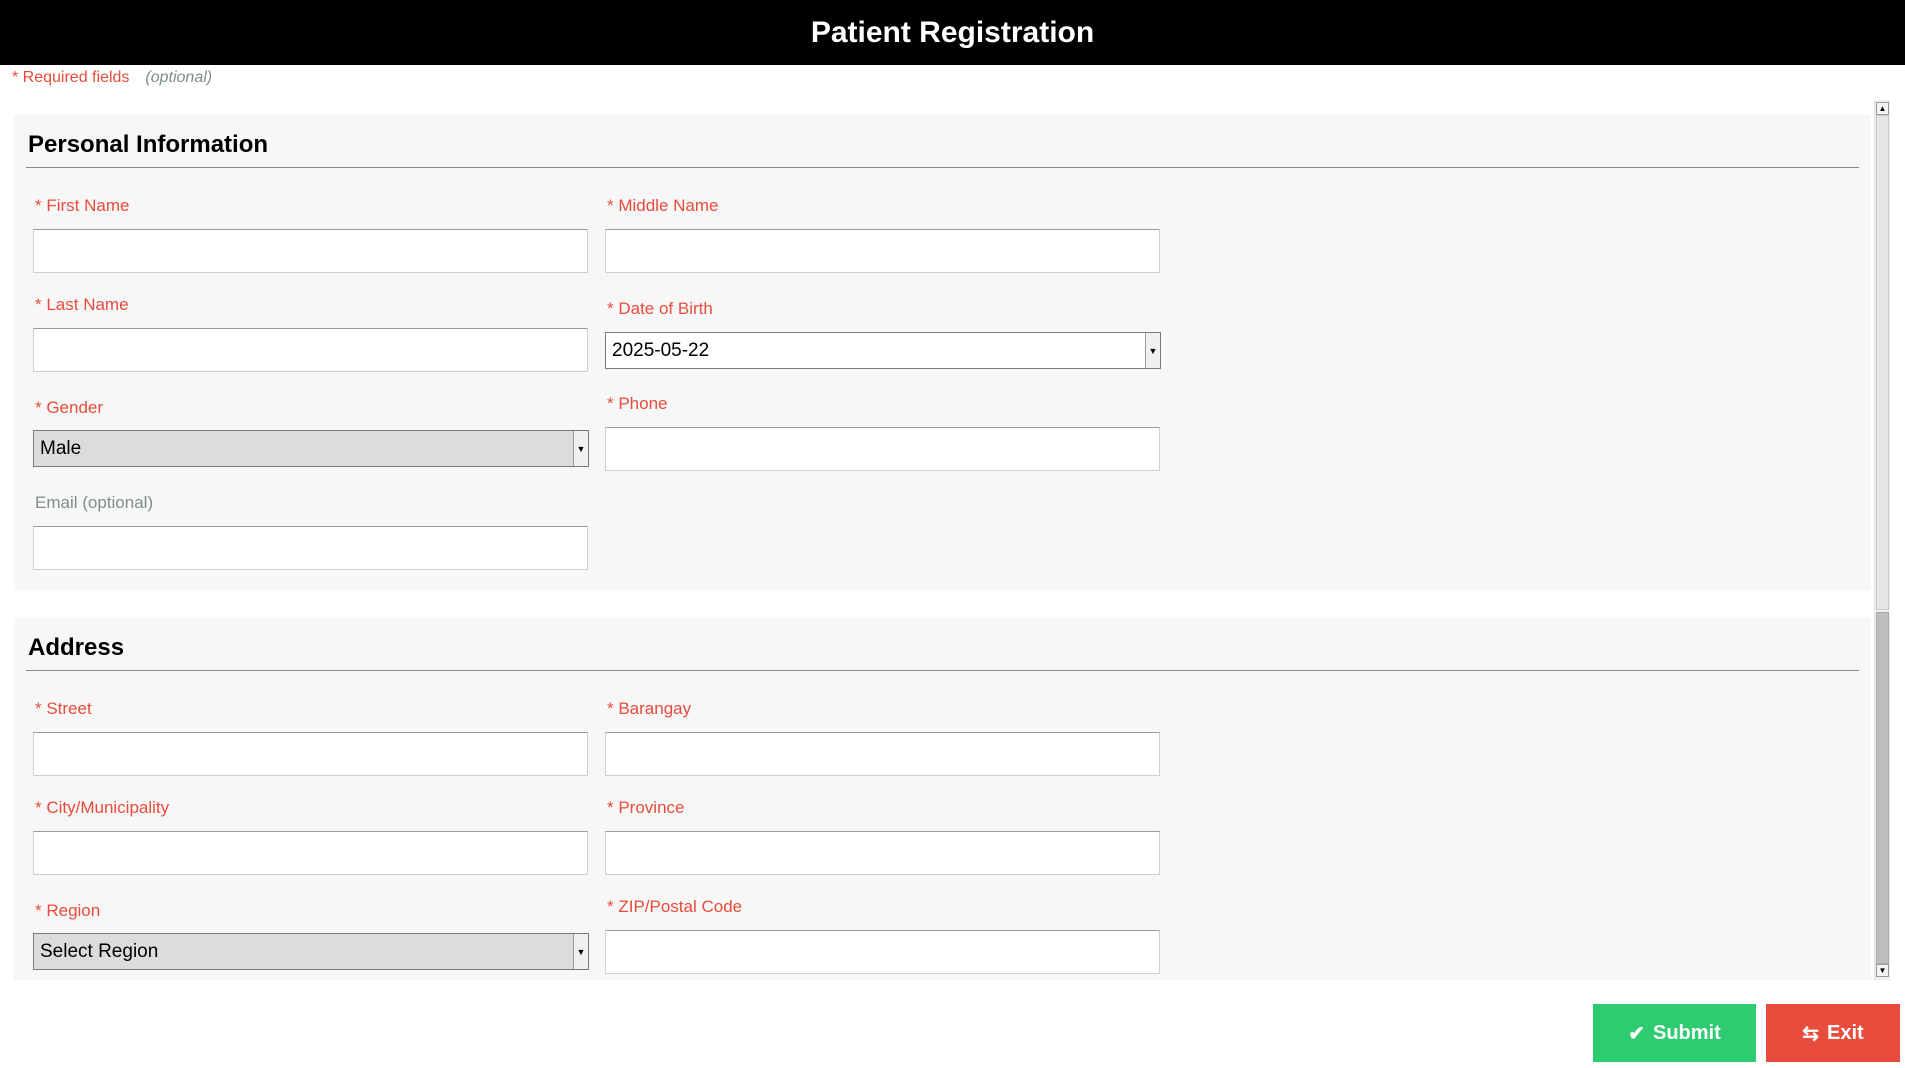 Image resolution: width=1905 pixels, height=1068 pixels. Describe the element at coordinates (99, 951) in the screenshot. I see `region-value: Select Region` at that location.